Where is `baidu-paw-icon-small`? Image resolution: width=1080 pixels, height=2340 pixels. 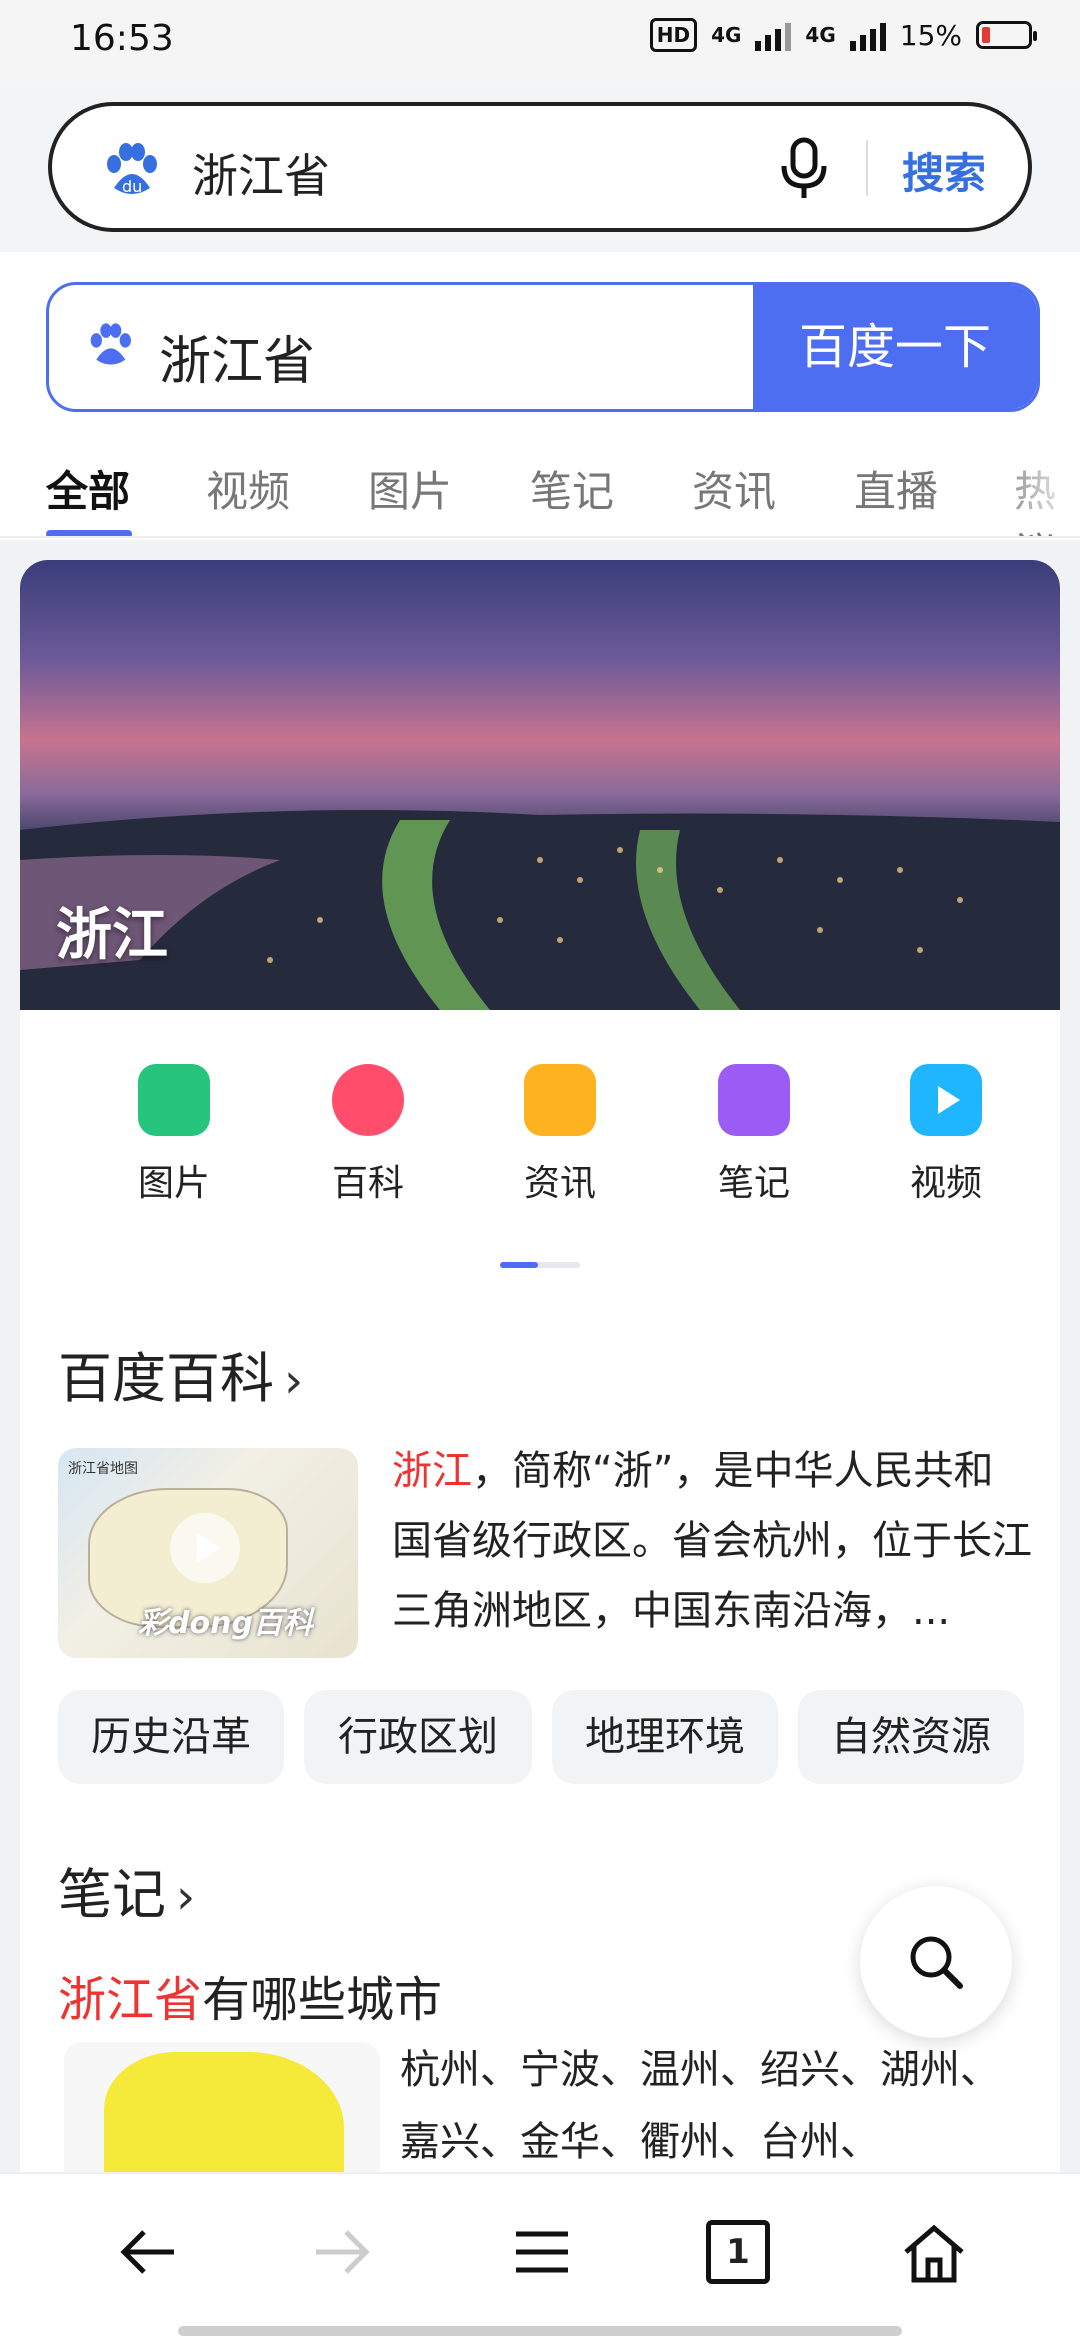
baidu-paw-icon-small is located at coordinates (110, 346).